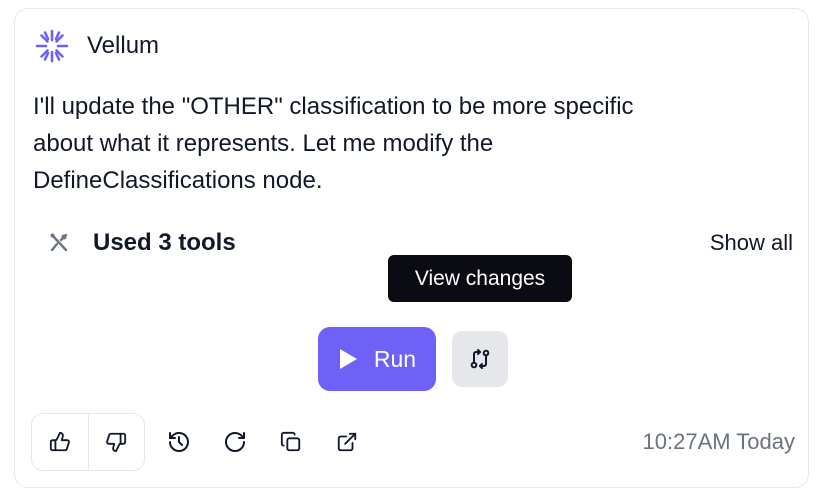 This screenshot has width=836, height=500. What do you see at coordinates (178, 180) in the screenshot?
I see `message-line: DefineClassifications node.` at bounding box center [178, 180].